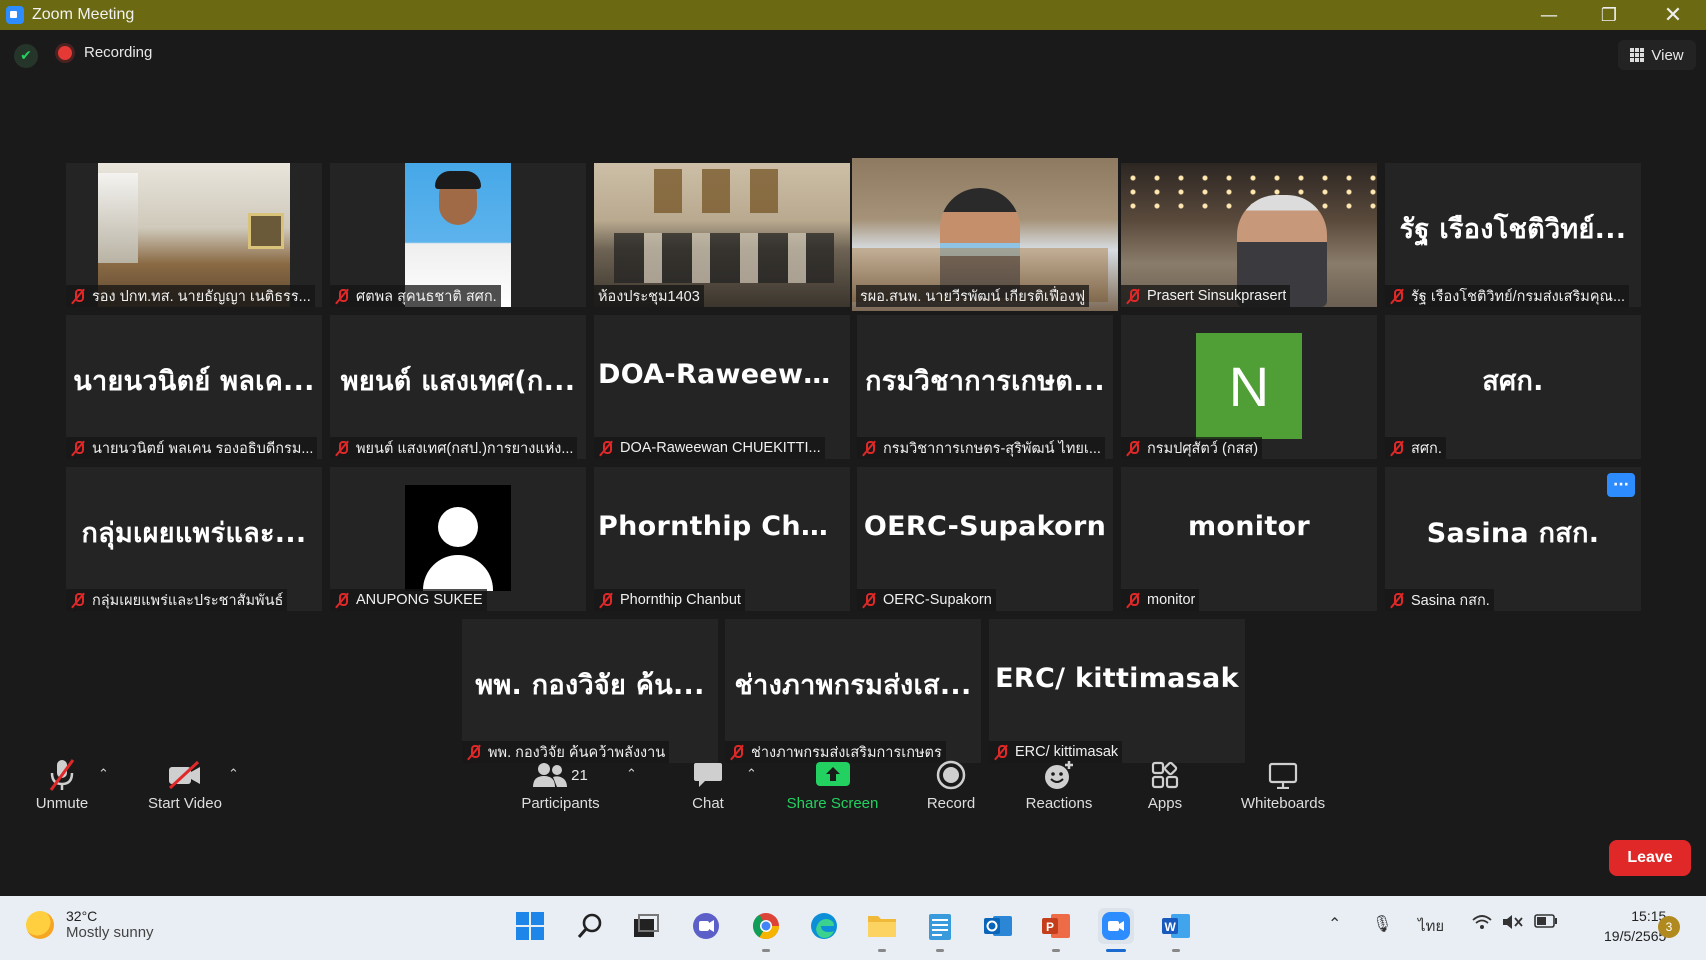 The height and width of the screenshot is (960, 1706). What do you see at coordinates (1609, 15) in the screenshot?
I see `maximize-button: ❐` at bounding box center [1609, 15].